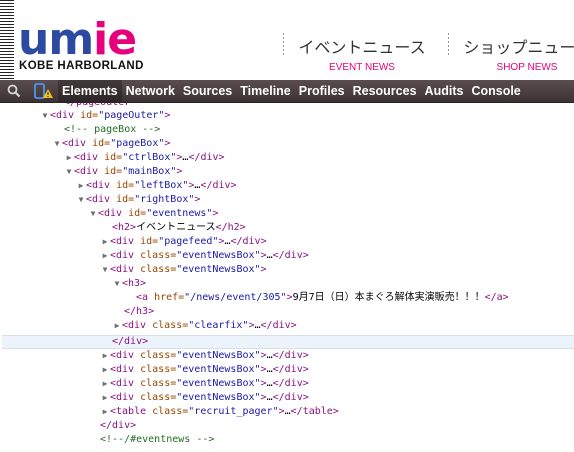  I want to click on tree-row: ▶ <div class="clearfix">…</div>, so click(287, 326).